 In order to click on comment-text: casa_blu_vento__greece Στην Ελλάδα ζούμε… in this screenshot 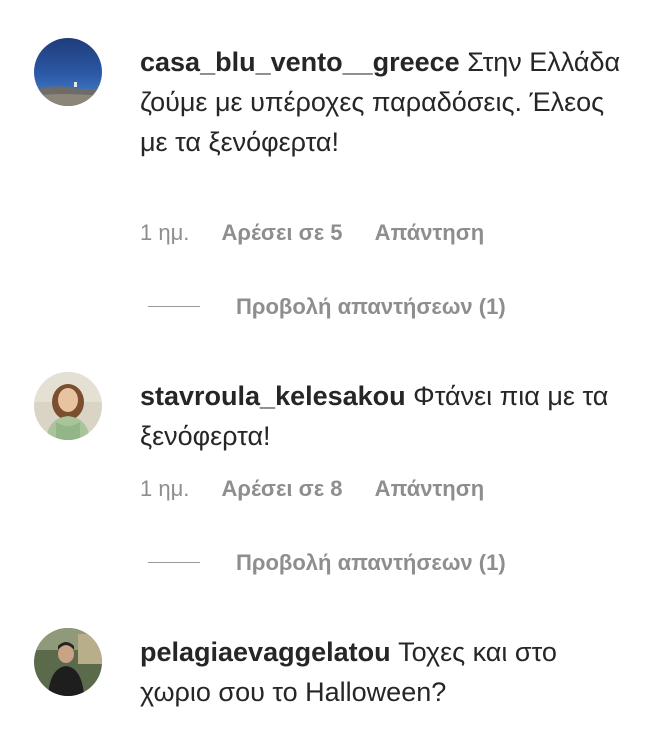, I will do `click(385, 102)`.